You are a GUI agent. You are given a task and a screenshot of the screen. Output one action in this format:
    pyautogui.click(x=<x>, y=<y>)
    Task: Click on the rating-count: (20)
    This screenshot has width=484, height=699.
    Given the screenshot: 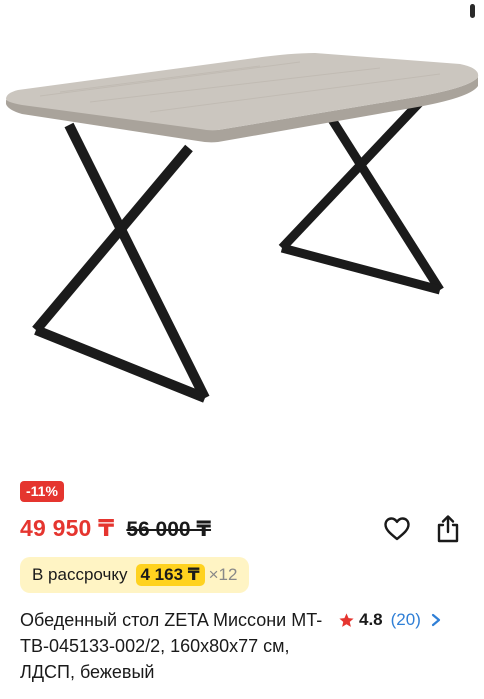 What is the action you would take?
    pyautogui.click(x=405, y=619)
    